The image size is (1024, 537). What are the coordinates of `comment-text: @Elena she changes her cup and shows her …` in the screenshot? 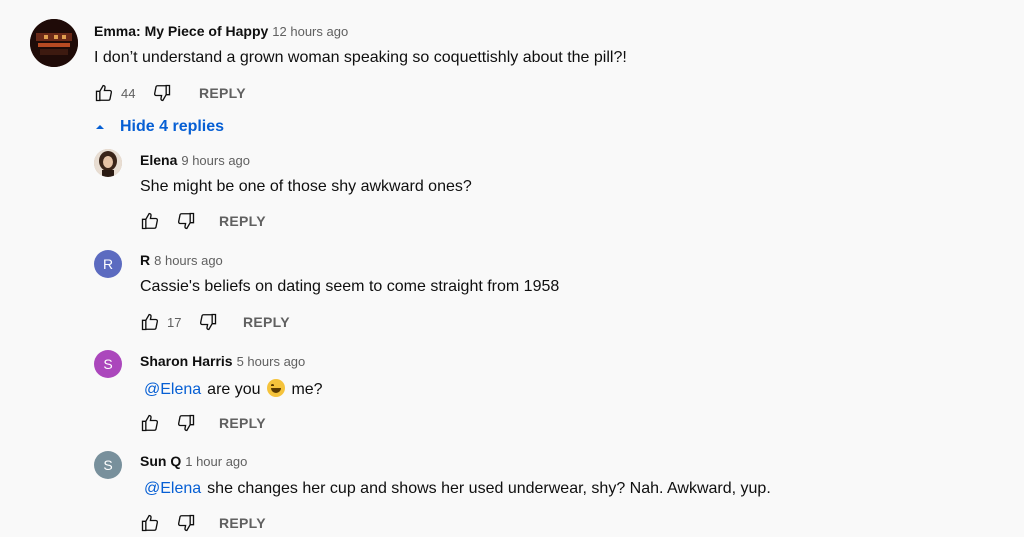 It's located at (457, 489).